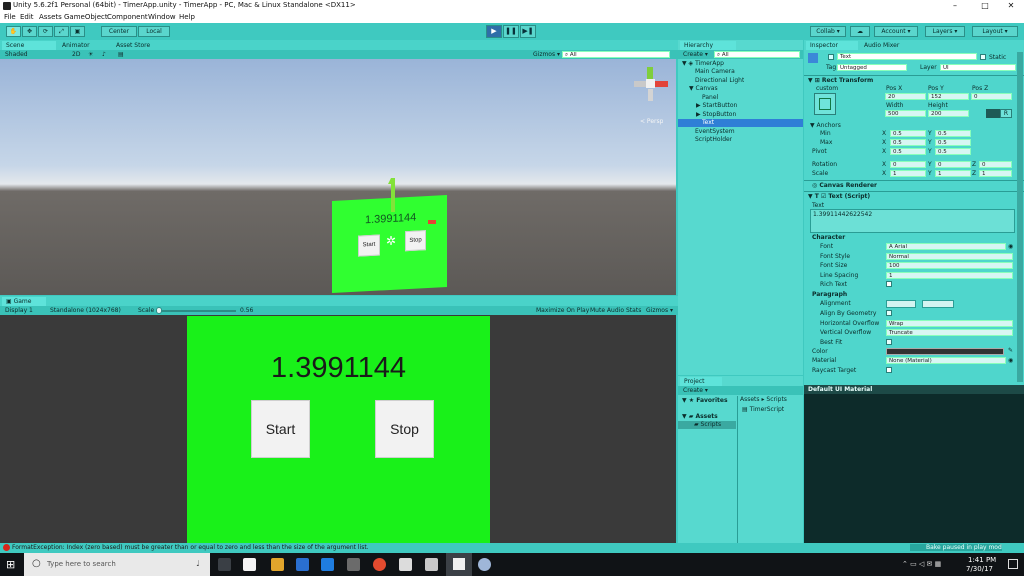 The width and height of the screenshot is (1024, 576). Describe the element at coordinates (459, 564) in the screenshot. I see `unity-taskbar-button` at that location.